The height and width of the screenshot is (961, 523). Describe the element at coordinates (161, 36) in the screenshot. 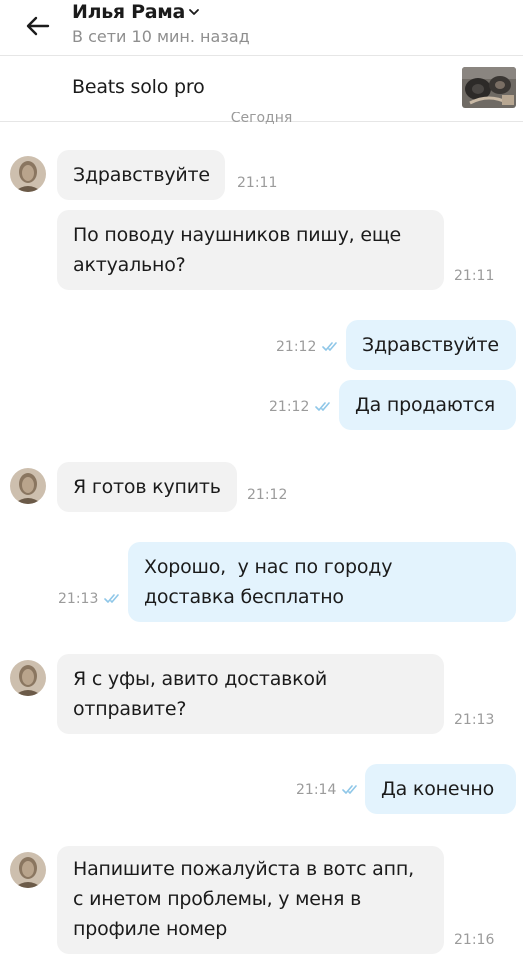

I see `online-status: В сети 10 мин. назад` at that location.